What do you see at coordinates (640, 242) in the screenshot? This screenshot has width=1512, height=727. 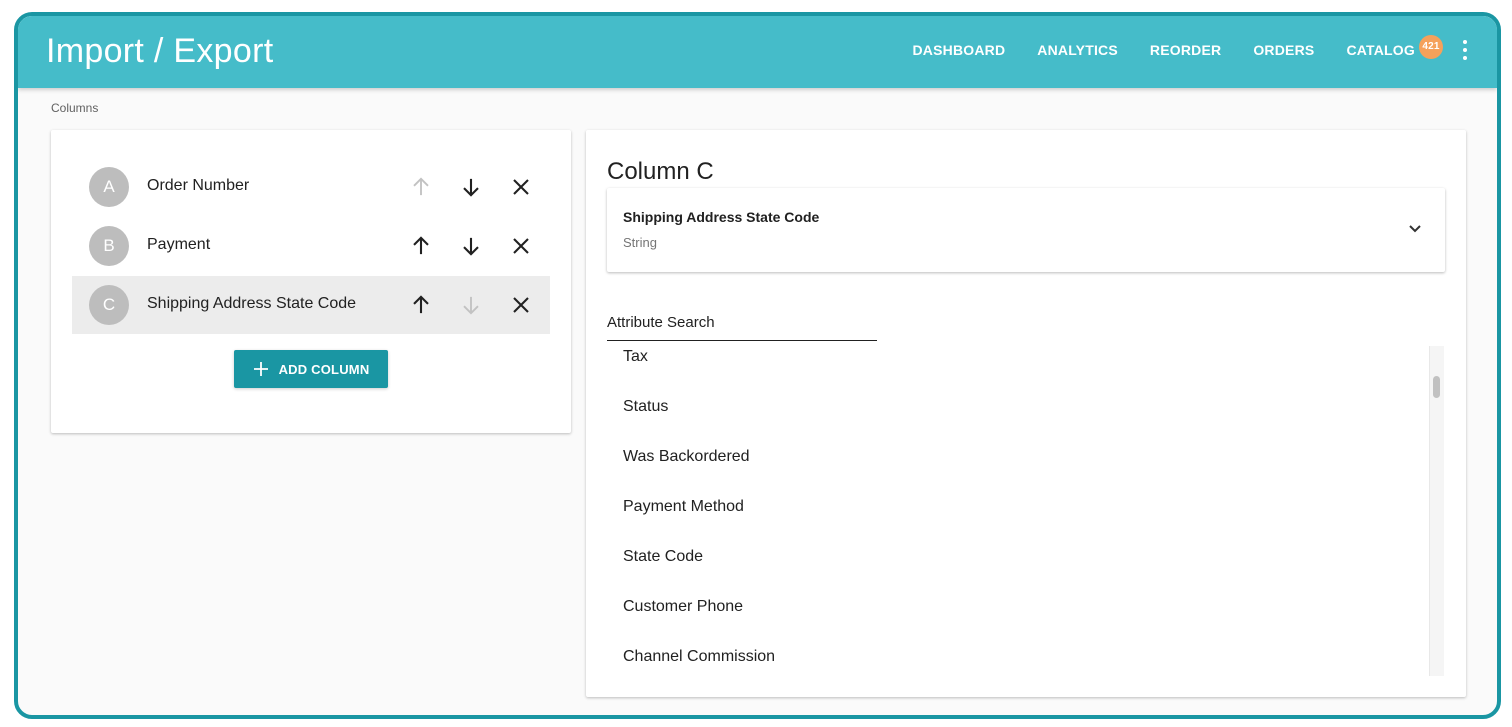 I see `field-type: String` at bounding box center [640, 242].